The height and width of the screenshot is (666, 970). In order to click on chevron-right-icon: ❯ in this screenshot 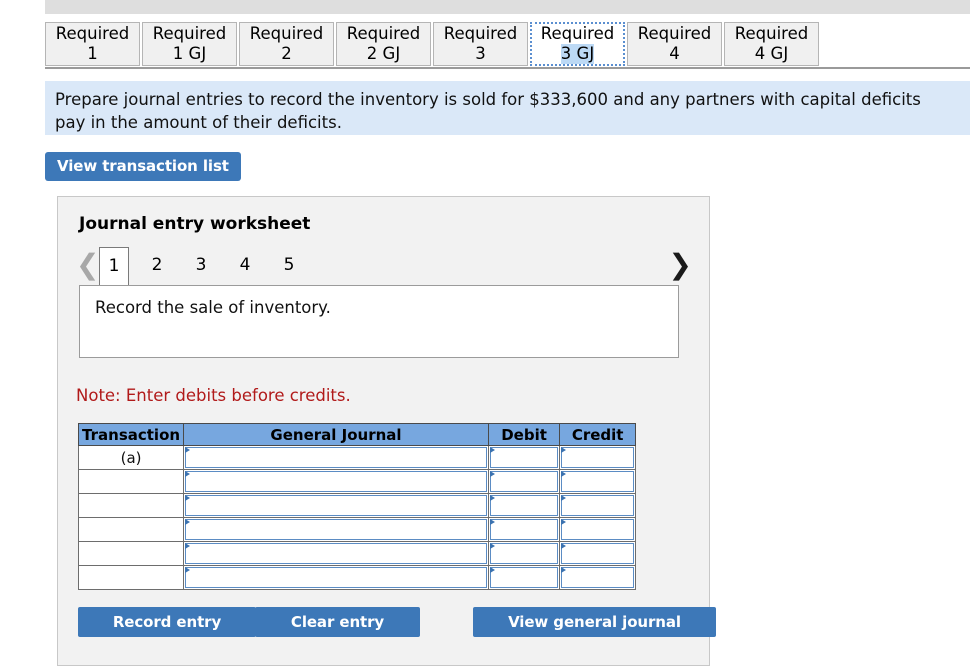, I will do `click(680, 265)`.